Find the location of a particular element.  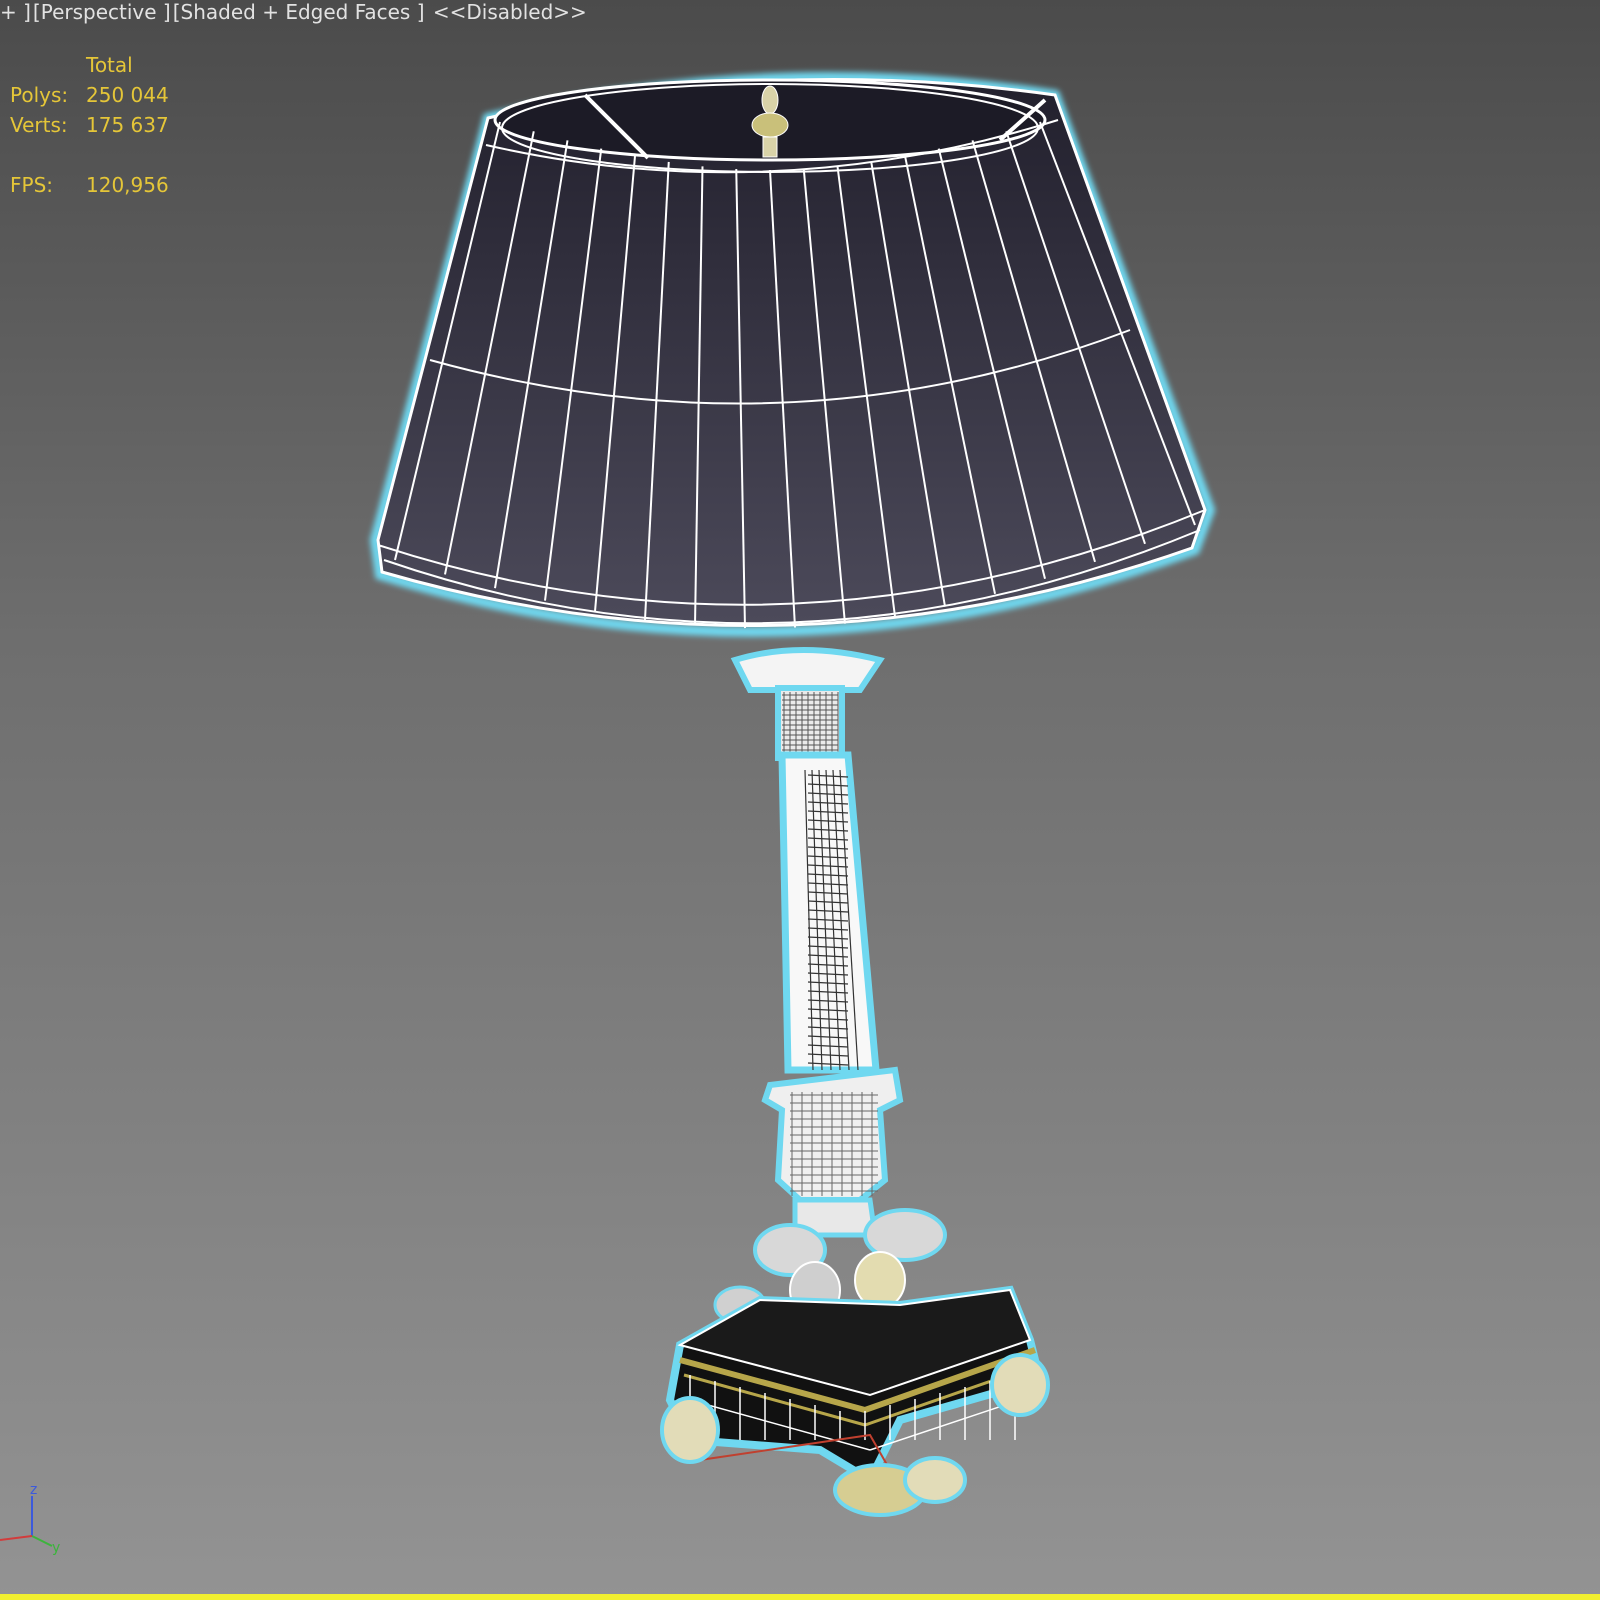

gizmo-y-label: y is located at coordinates (56, 1548).